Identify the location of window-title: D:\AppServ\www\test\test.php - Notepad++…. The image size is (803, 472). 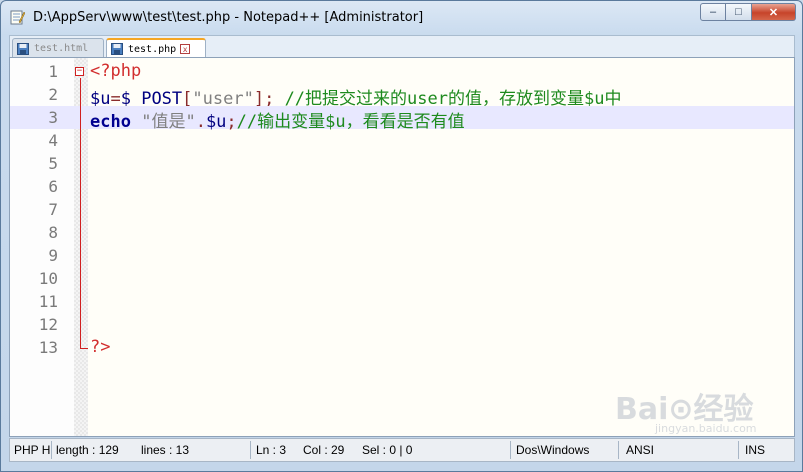
(228, 17).